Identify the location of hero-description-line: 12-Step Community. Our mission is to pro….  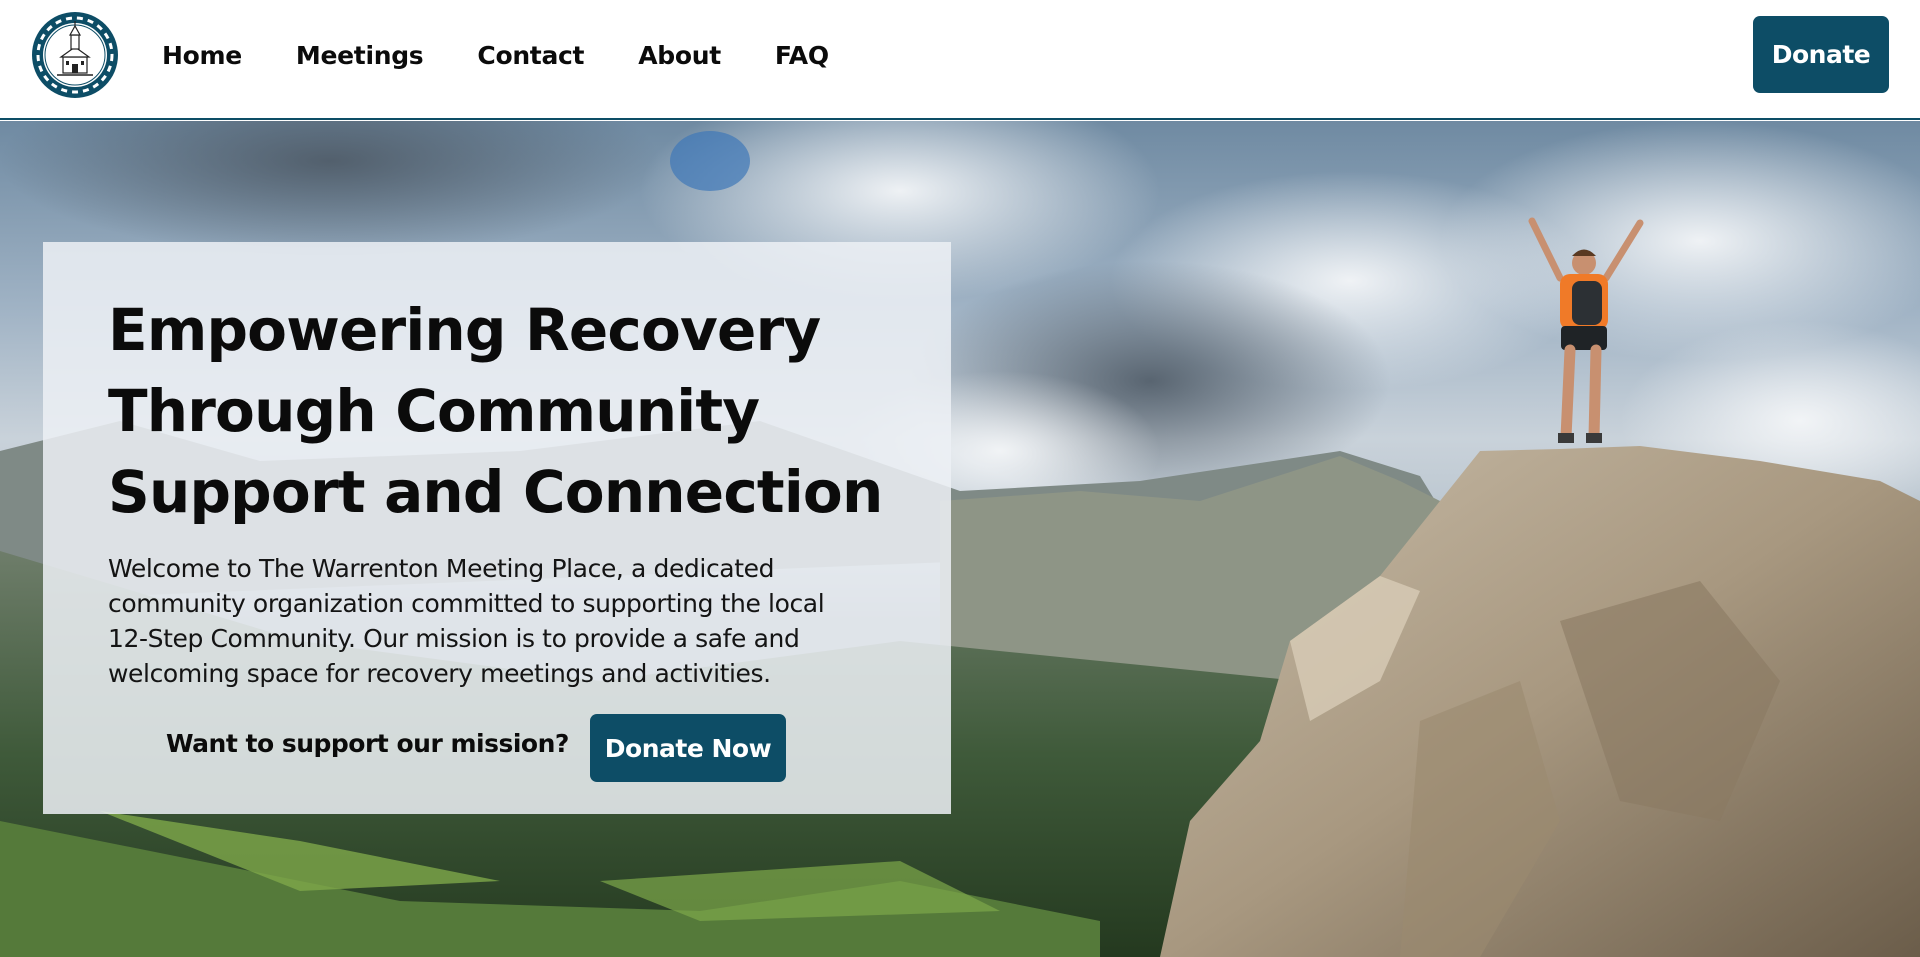
(454, 638).